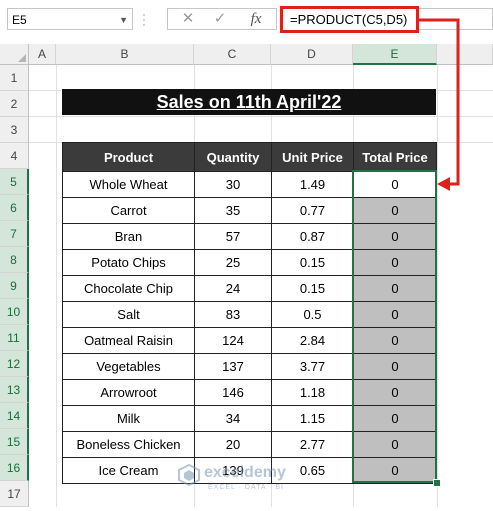 This screenshot has height=511, width=493. I want to click on quantity-cell: 34, so click(233, 418).